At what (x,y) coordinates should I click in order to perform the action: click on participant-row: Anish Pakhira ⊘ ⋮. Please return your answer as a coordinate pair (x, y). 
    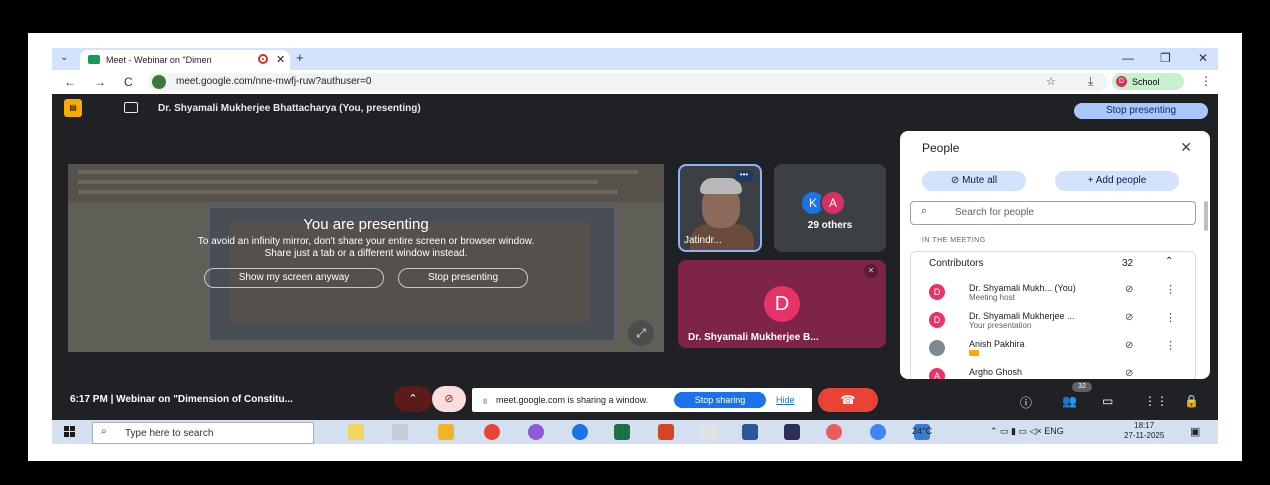
    Looking at the image, I should click on (1053, 348).